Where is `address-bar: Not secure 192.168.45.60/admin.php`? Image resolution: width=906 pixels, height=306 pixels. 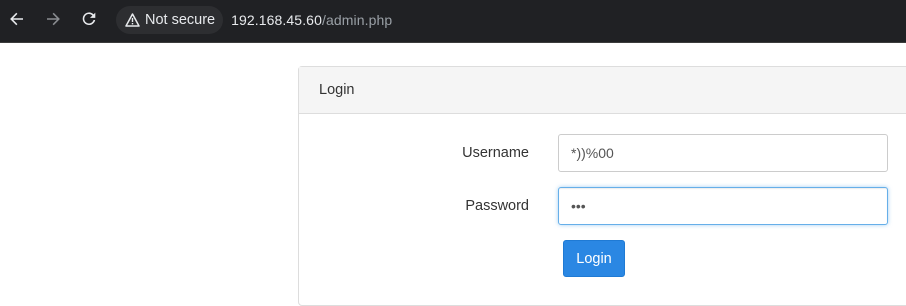
address-bar: Not secure 192.168.45.60/admin.php is located at coordinates (508, 20).